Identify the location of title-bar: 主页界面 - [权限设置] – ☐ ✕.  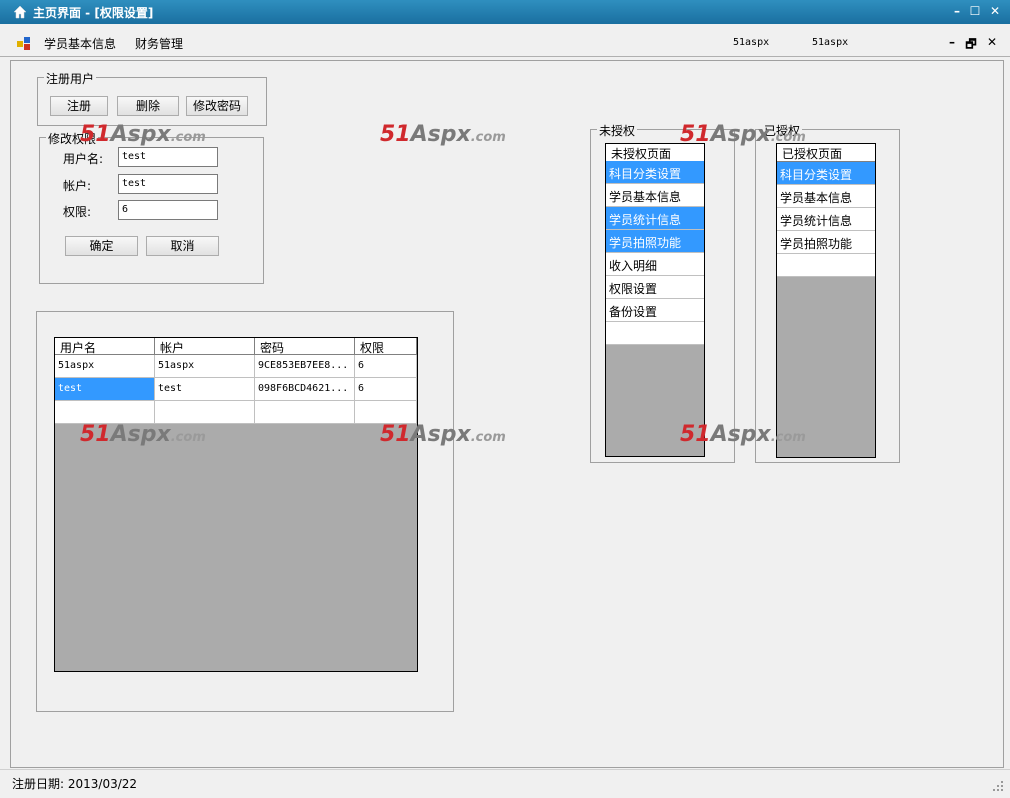
(505, 12).